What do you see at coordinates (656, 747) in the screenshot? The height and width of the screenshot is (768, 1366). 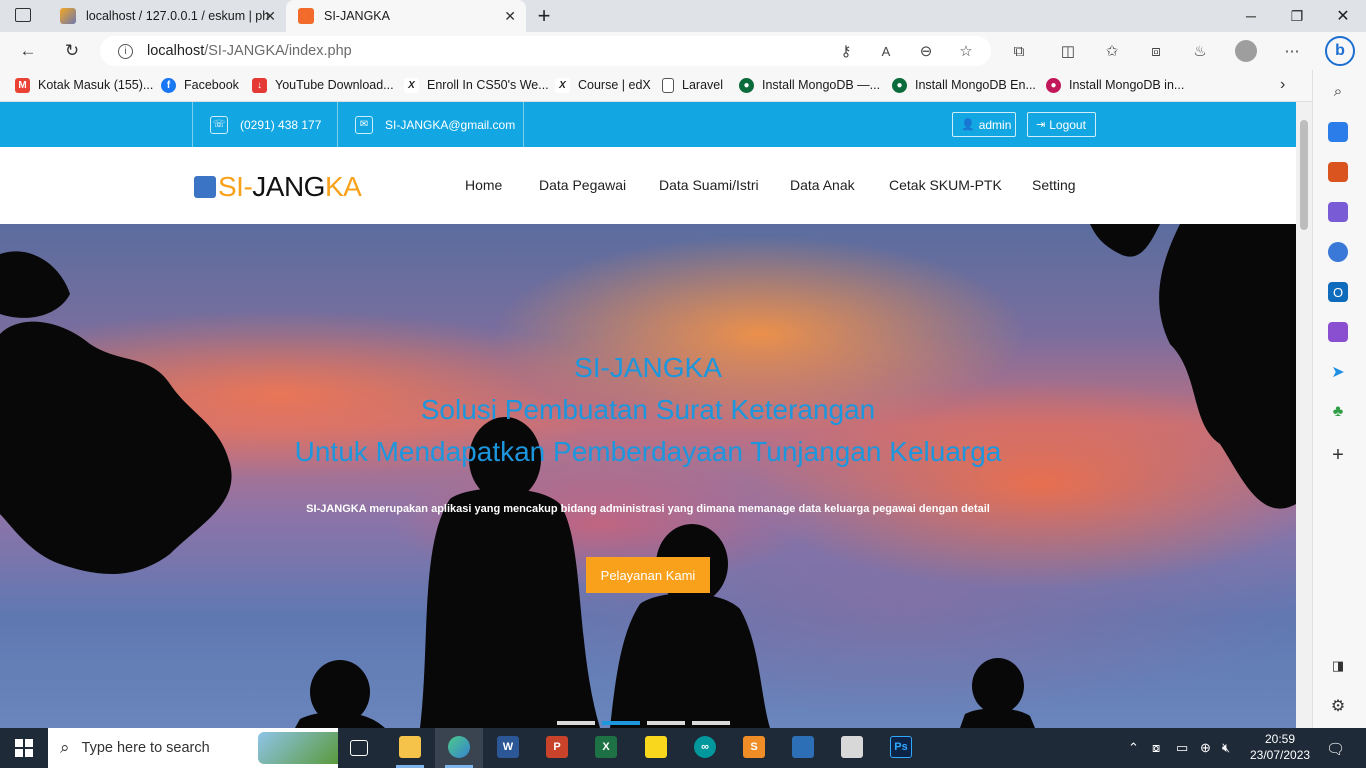 I see `sticky-notes-icon` at bounding box center [656, 747].